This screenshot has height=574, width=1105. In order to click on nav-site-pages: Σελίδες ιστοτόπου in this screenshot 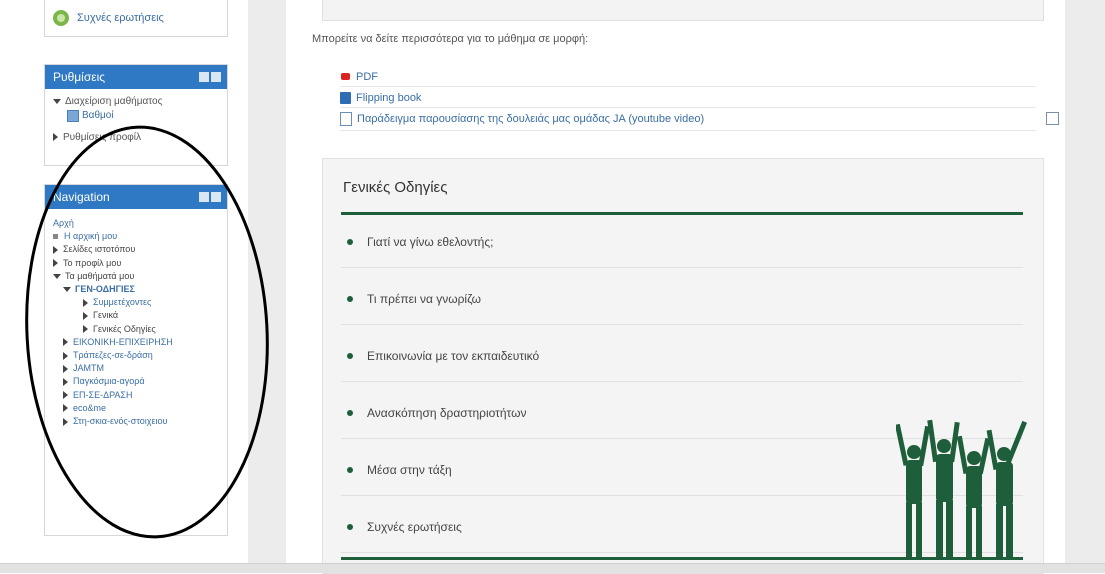, I will do `click(136, 249)`.